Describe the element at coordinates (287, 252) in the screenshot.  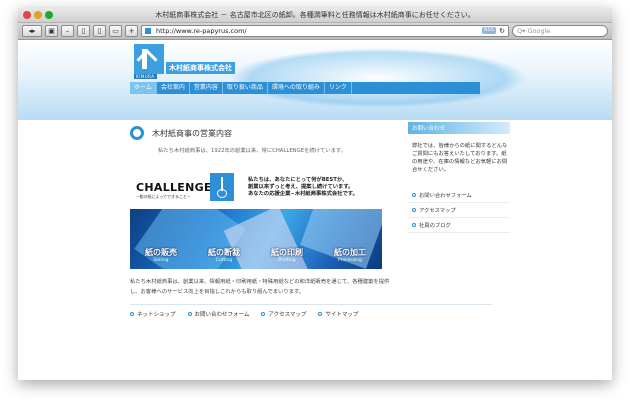
I see `banner-printing-label: 紙の印刷` at that location.